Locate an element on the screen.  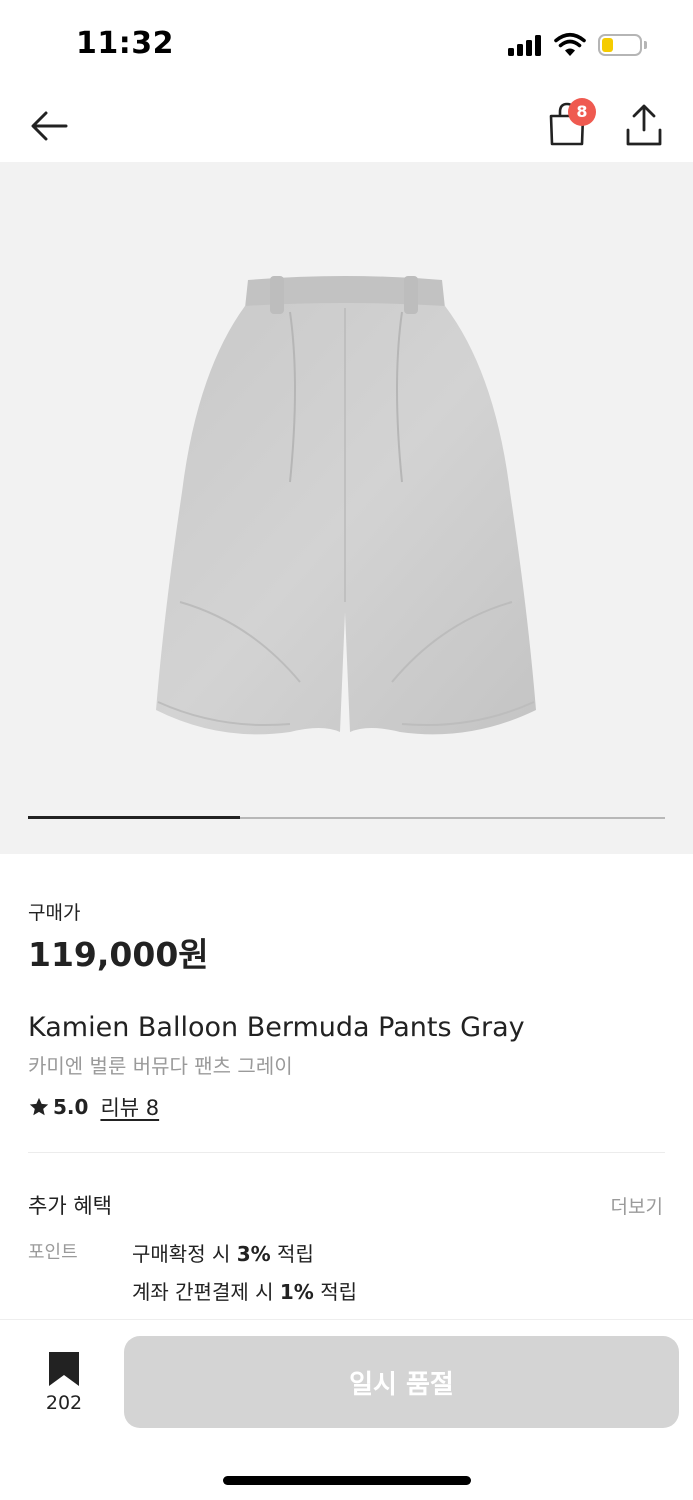
battery-level is located at coordinates (607, 45).